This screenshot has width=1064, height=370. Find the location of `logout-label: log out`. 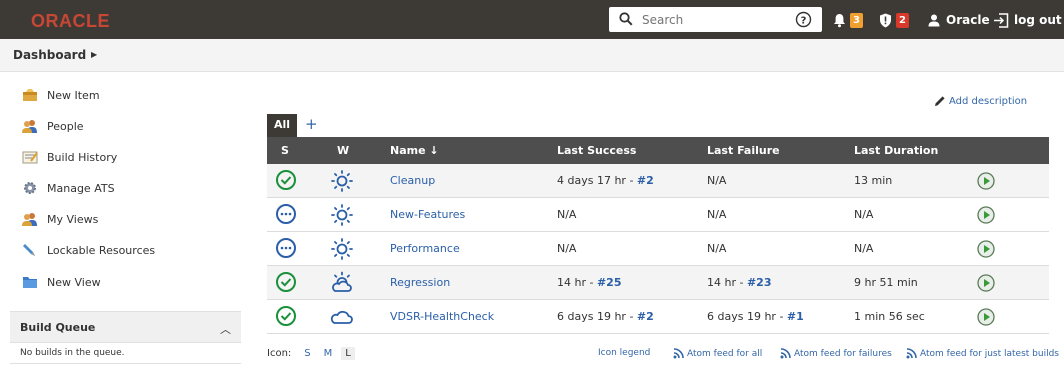

logout-label: log out is located at coordinates (1038, 20).